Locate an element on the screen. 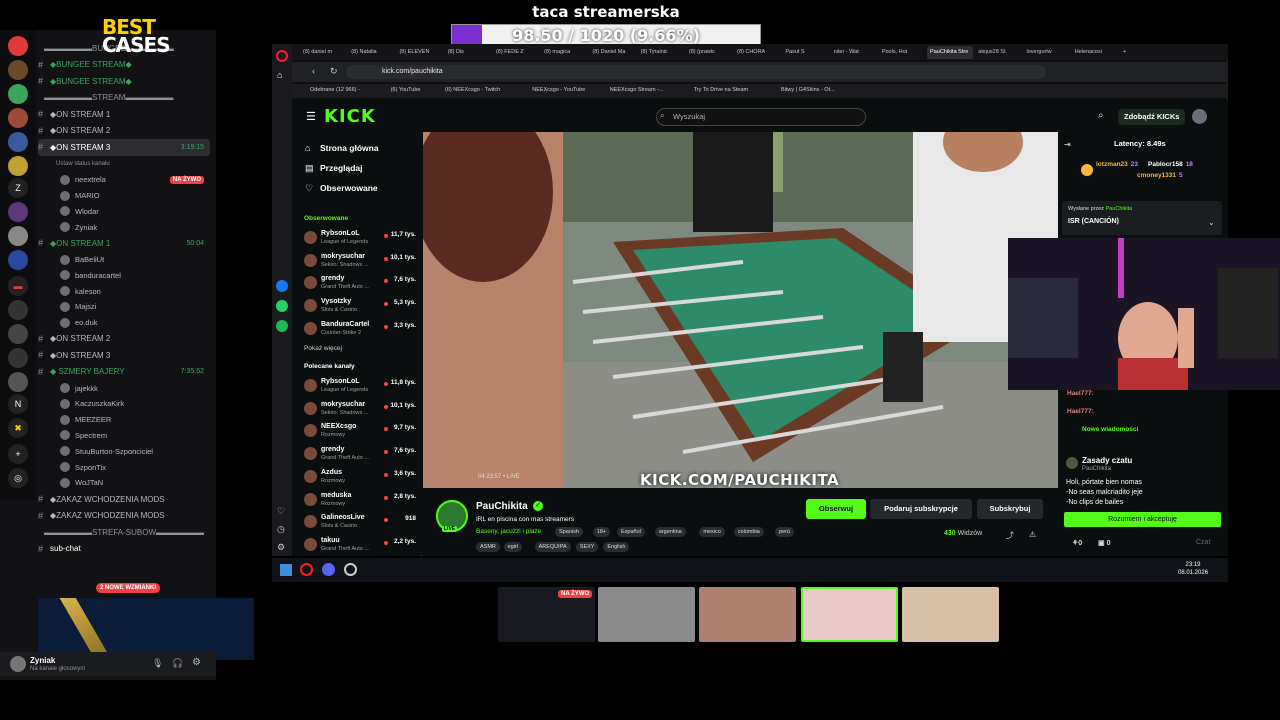  voice-member: KaczuszkaKirk is located at coordinates (124, 404).